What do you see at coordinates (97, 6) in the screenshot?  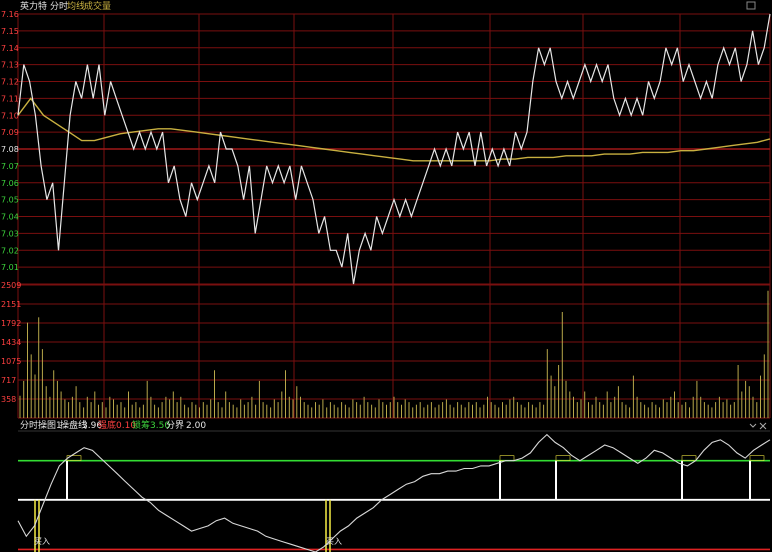 I see `volume-legend: 成交量` at bounding box center [97, 6].